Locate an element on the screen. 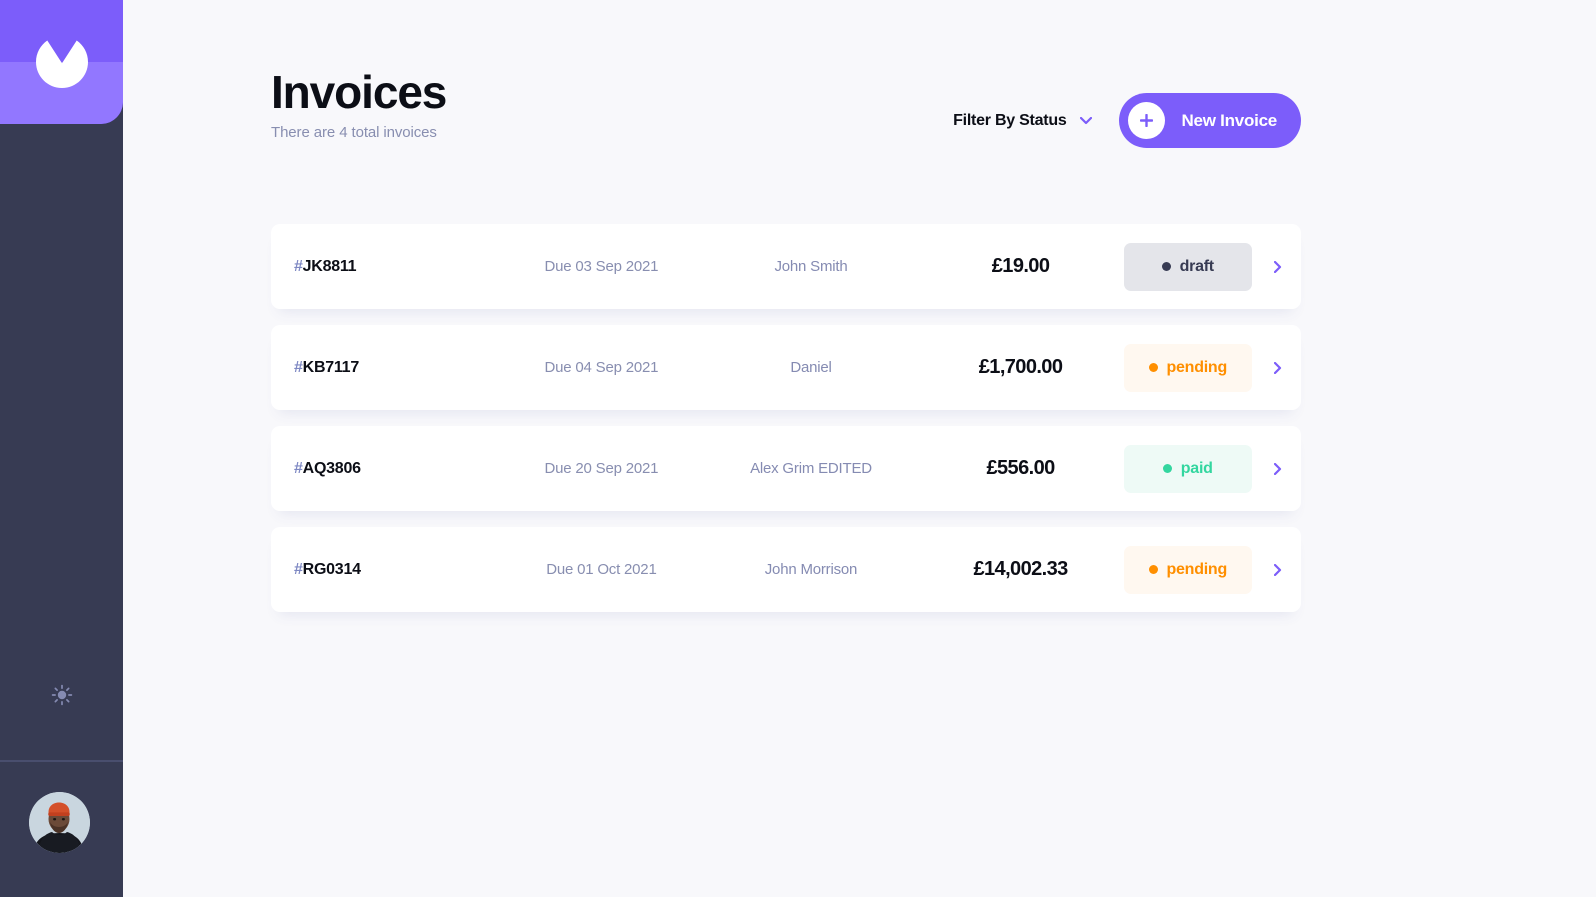  invoice-due-date: Due 03 Sep 2021 is located at coordinates (601, 266).